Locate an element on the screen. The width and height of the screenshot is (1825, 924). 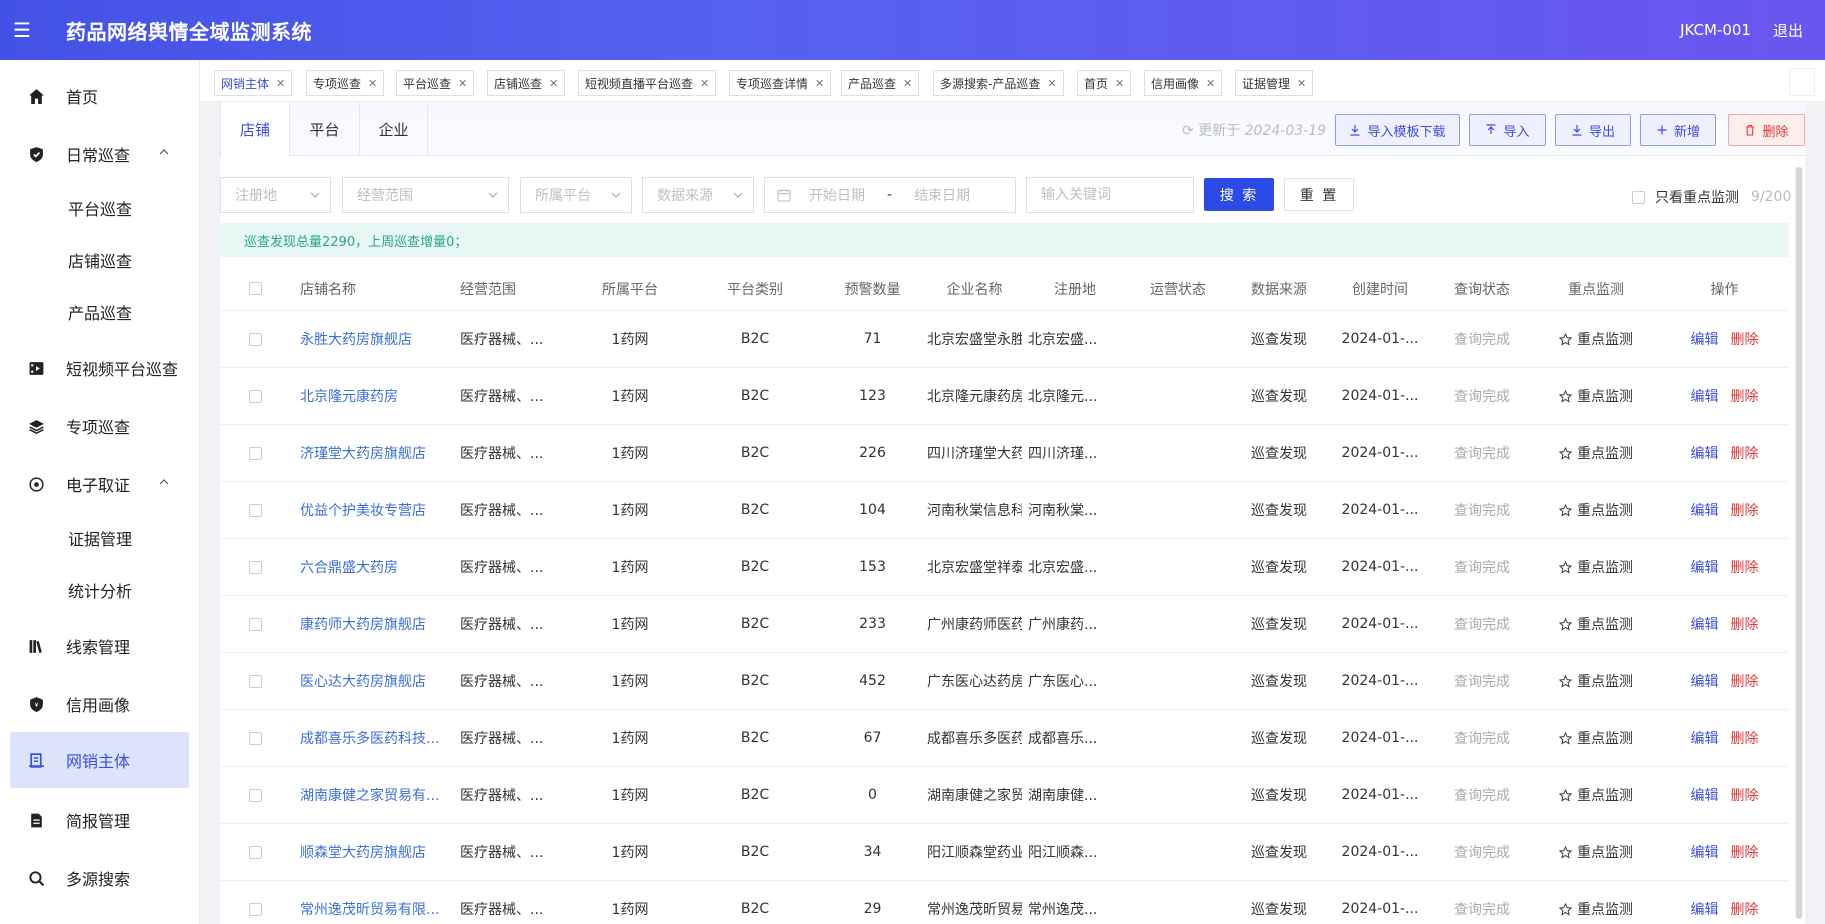
tag-multi-search-product: 多源搜索-产品巡查 ✕ is located at coordinates (998, 83).